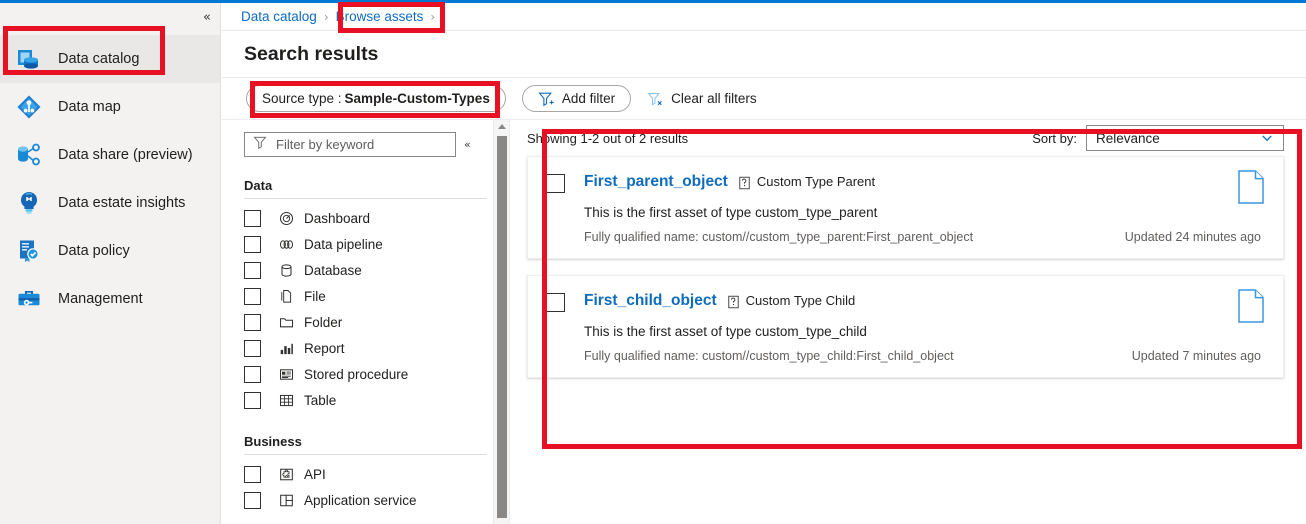  What do you see at coordinates (1185, 138) in the screenshot?
I see `sort-by-dropdown: Relevance` at bounding box center [1185, 138].